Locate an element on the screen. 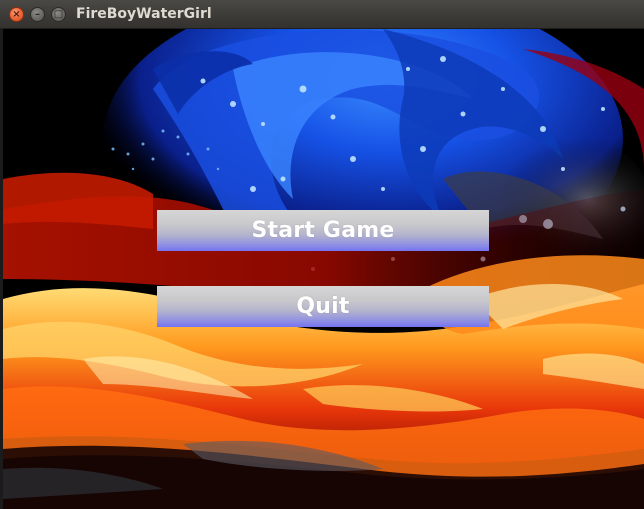  close-icon: × is located at coordinates (16, 14).